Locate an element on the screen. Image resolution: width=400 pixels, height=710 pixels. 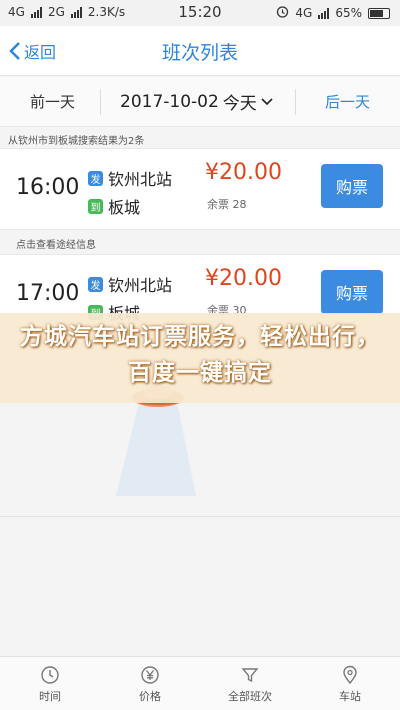
tab-label: 价格 is located at coordinates (150, 696).